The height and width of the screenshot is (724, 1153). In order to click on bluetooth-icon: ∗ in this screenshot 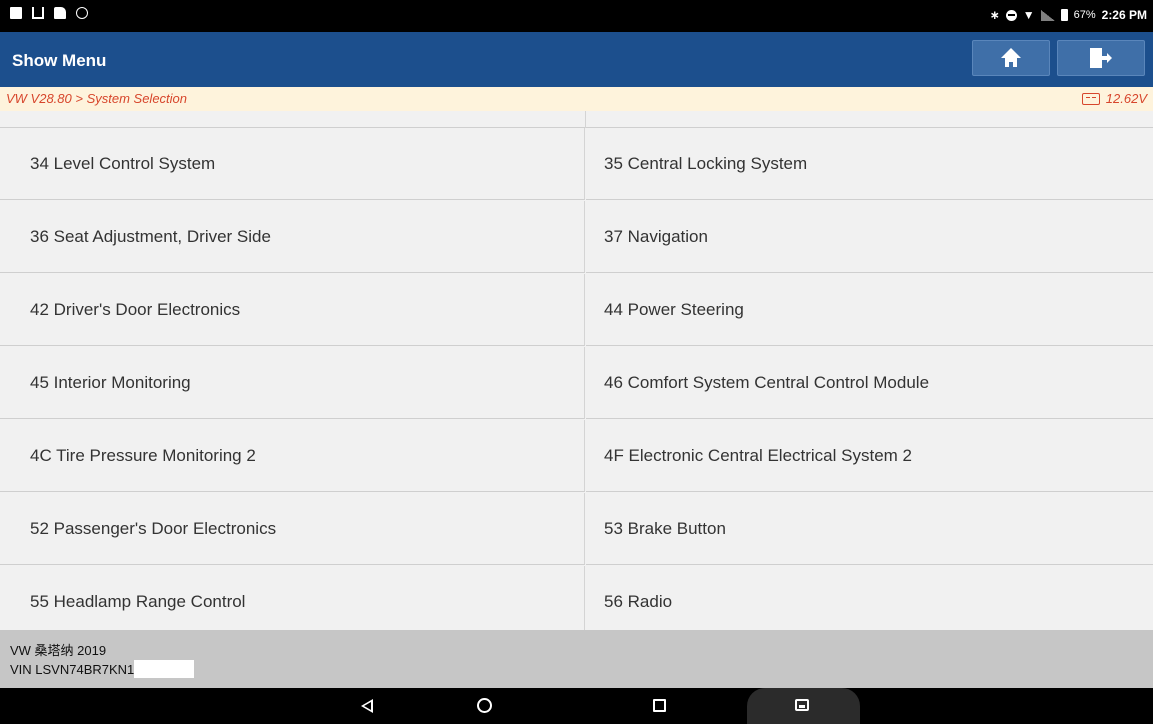, I will do `click(994, 15)`.